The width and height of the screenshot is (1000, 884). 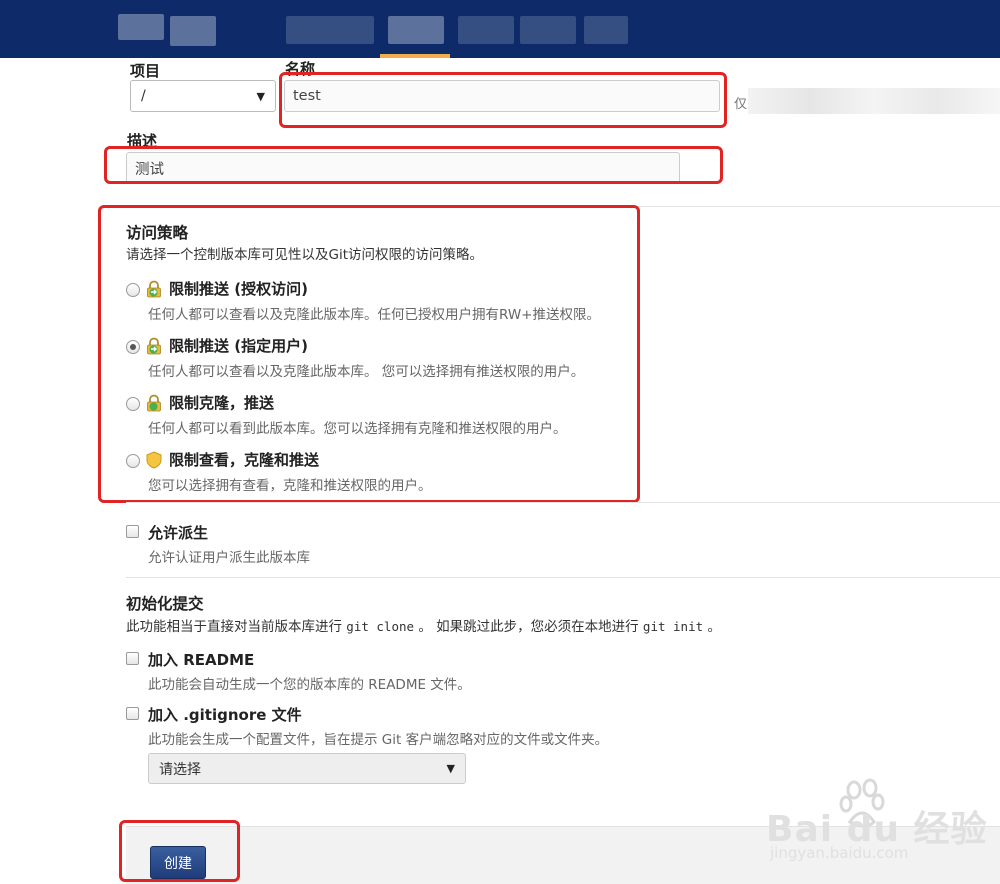 I want to click on name-side-hint: 仅, so click(x=741, y=104).